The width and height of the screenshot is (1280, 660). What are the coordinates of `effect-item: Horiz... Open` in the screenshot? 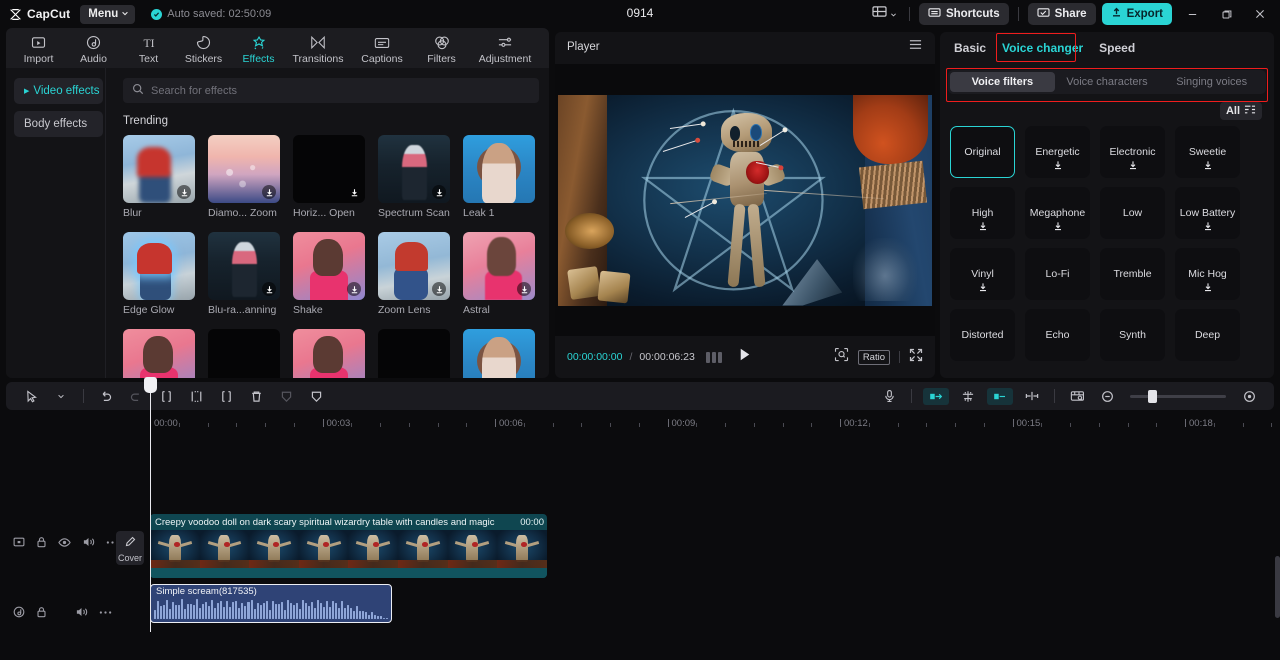 It's located at (329, 177).